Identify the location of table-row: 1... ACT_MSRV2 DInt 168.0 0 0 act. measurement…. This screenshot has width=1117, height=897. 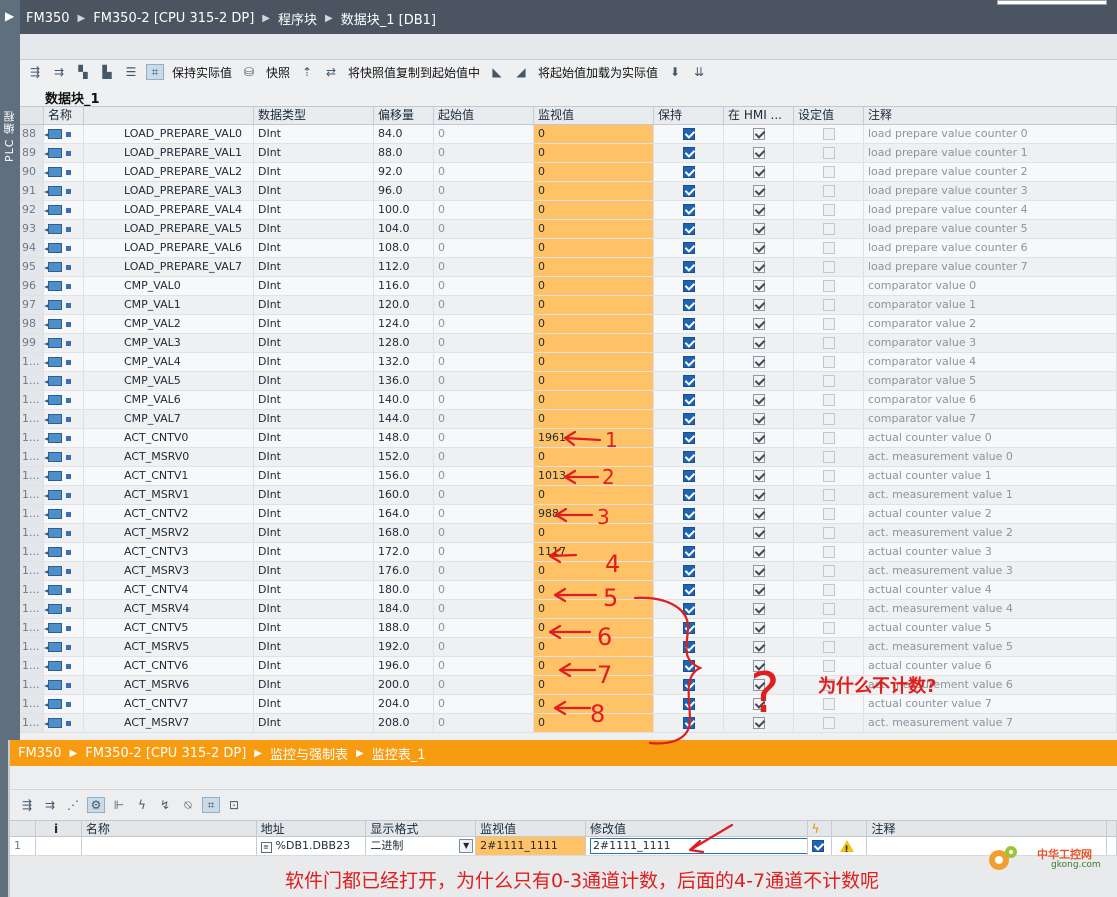
(568, 533).